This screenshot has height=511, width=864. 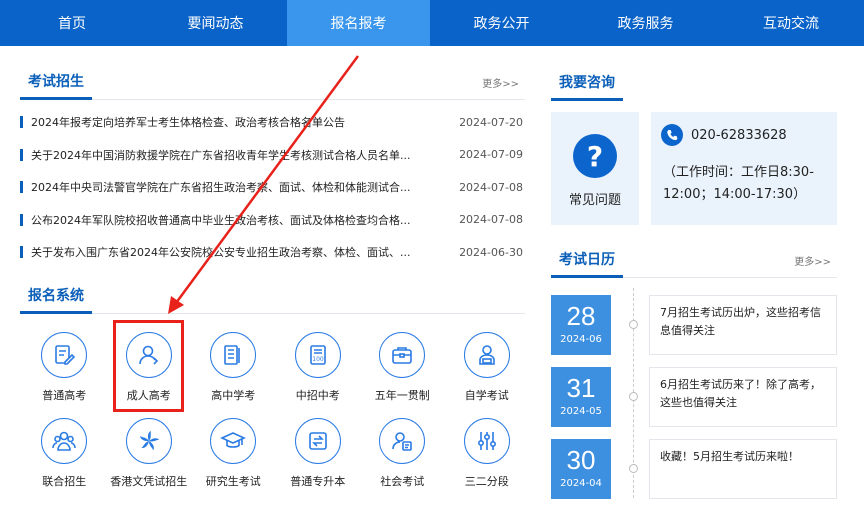 What do you see at coordinates (812, 260) in the screenshot?
I see `calendar-more-link: 更多>>` at bounding box center [812, 260].